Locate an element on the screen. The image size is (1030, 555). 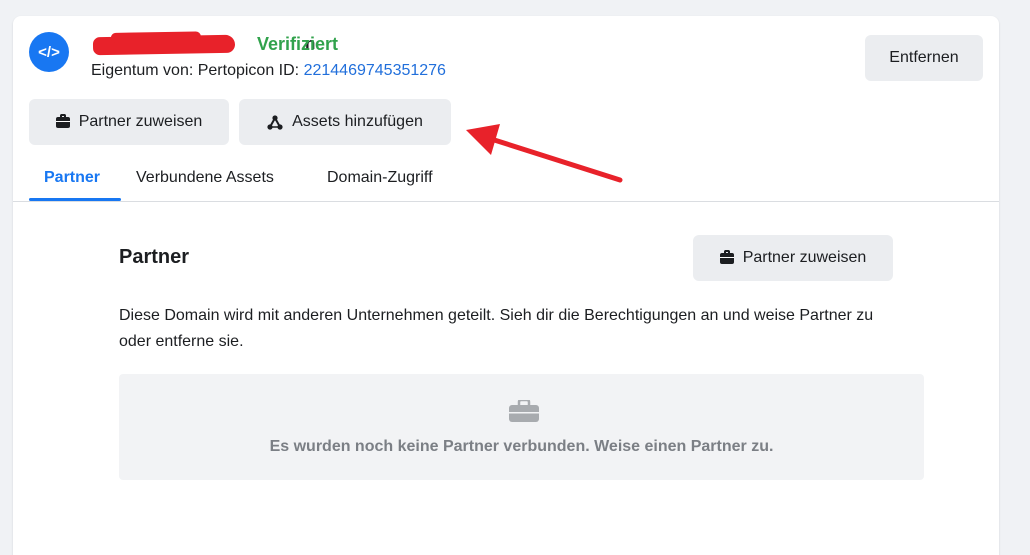
remove-button-label: Entfernen is located at coordinates (924, 57).